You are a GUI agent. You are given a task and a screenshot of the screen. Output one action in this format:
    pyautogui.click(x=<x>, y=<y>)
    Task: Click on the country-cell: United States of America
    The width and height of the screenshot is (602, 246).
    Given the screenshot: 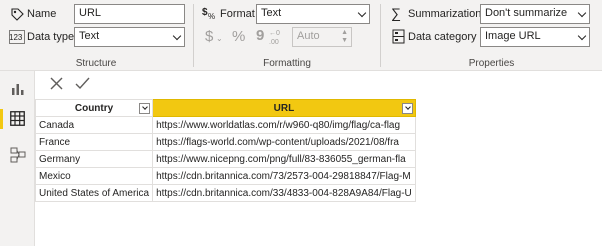 What is the action you would take?
    pyautogui.click(x=94, y=193)
    